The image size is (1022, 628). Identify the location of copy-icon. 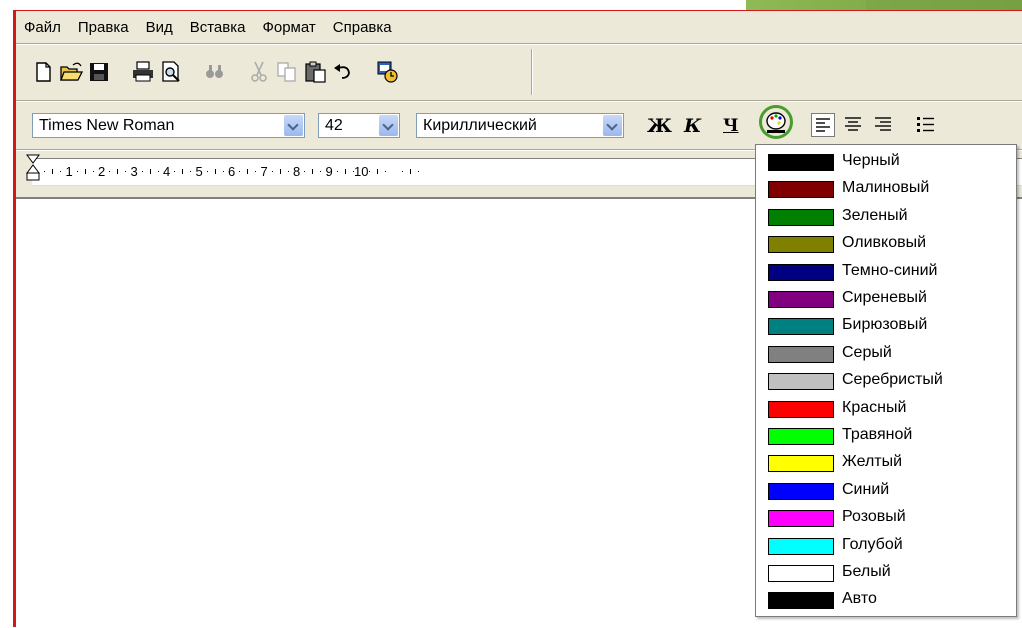
(287, 72).